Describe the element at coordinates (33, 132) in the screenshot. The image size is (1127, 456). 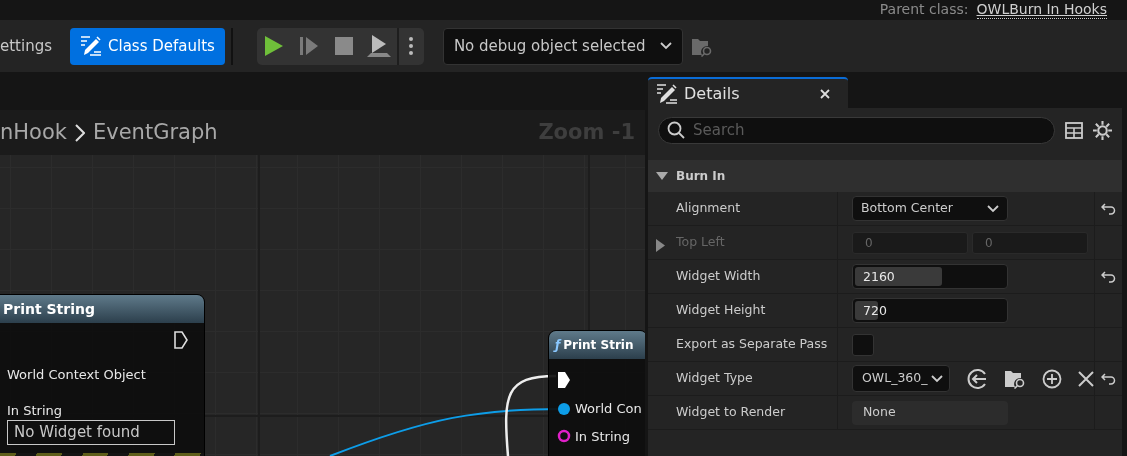
I see `breadcrumb-link: nHook` at that location.